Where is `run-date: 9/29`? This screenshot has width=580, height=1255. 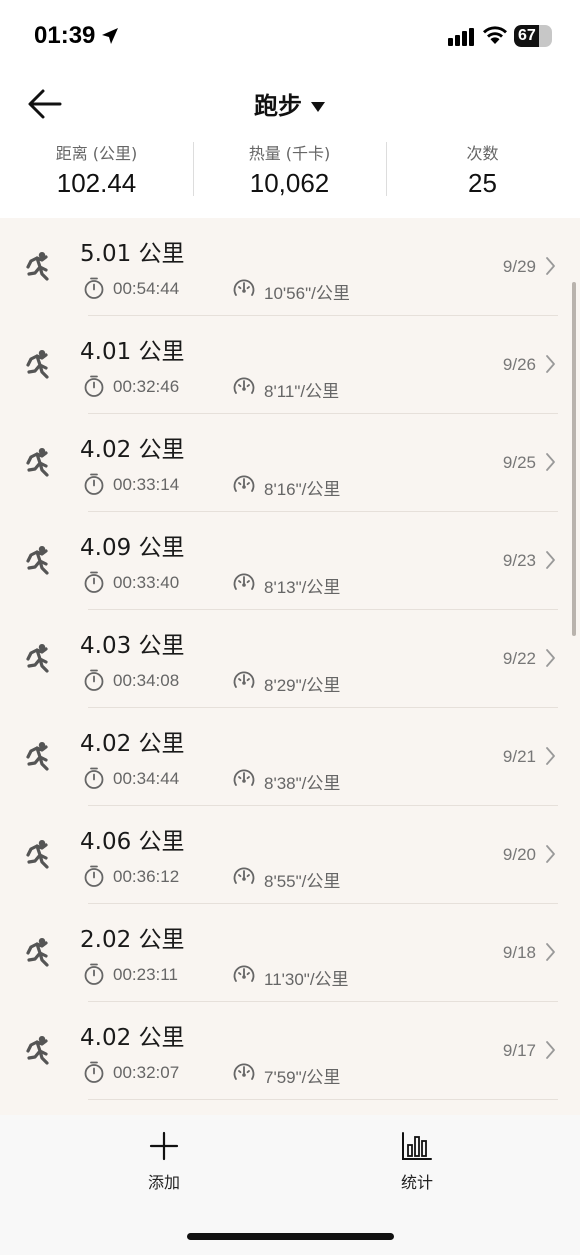
run-date: 9/29 is located at coordinates (519, 266).